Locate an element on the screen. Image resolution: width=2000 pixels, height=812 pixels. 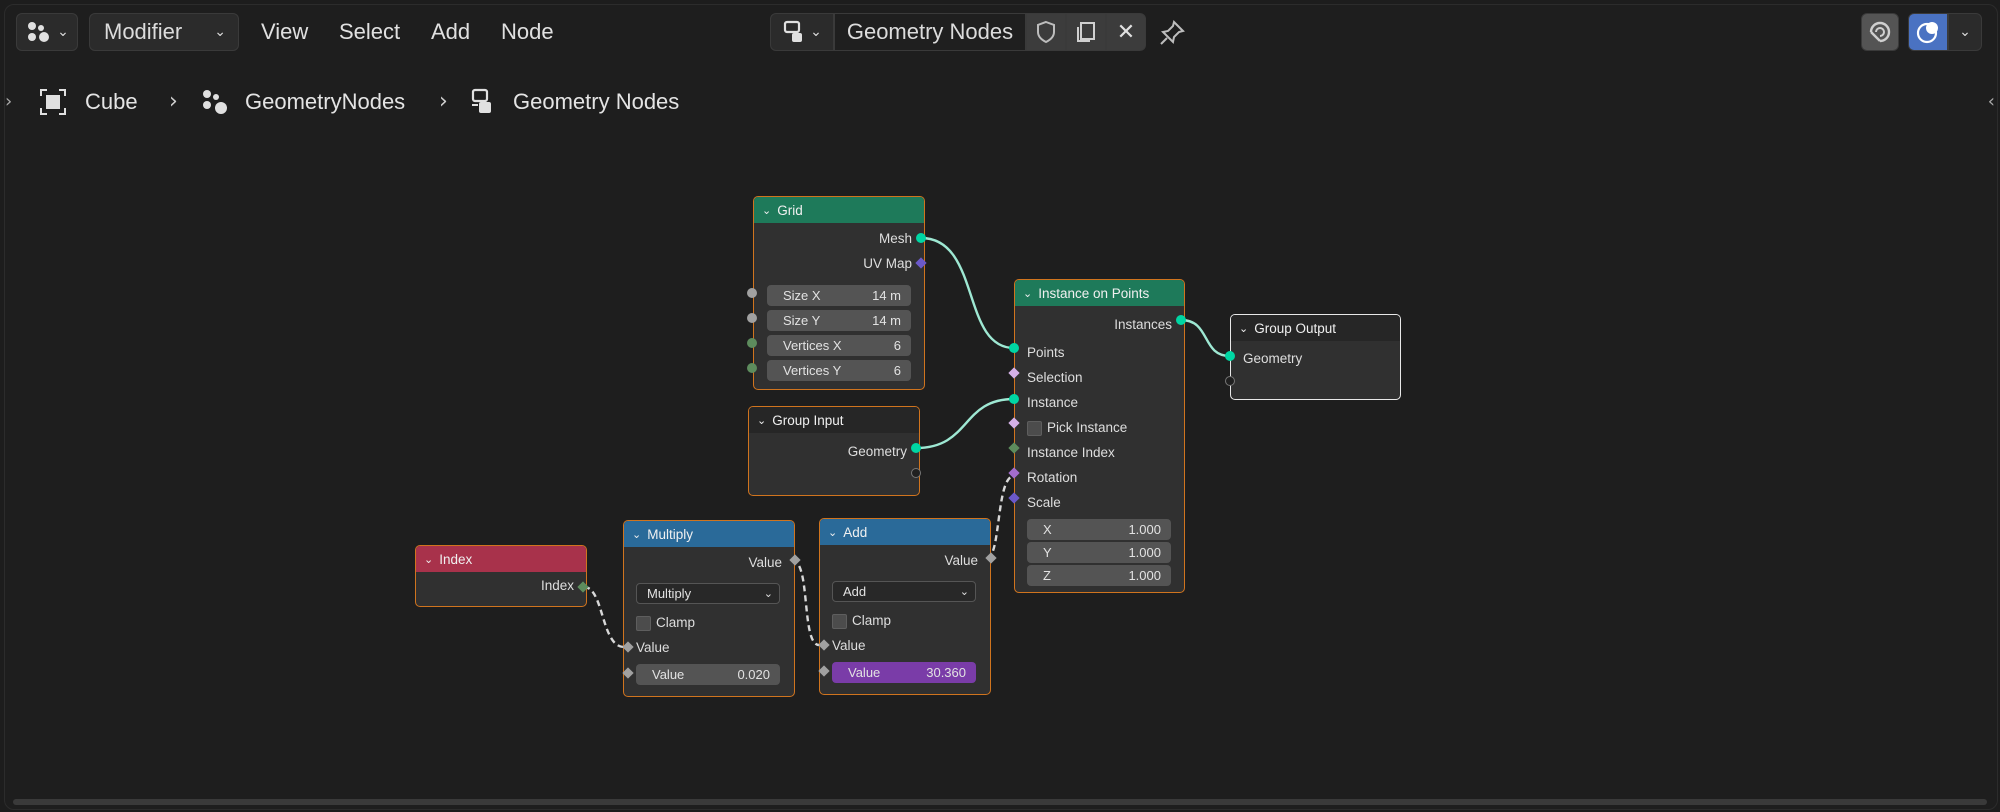
group-input-node: ⌄ Group Input Geometry is located at coordinates (834, 451).